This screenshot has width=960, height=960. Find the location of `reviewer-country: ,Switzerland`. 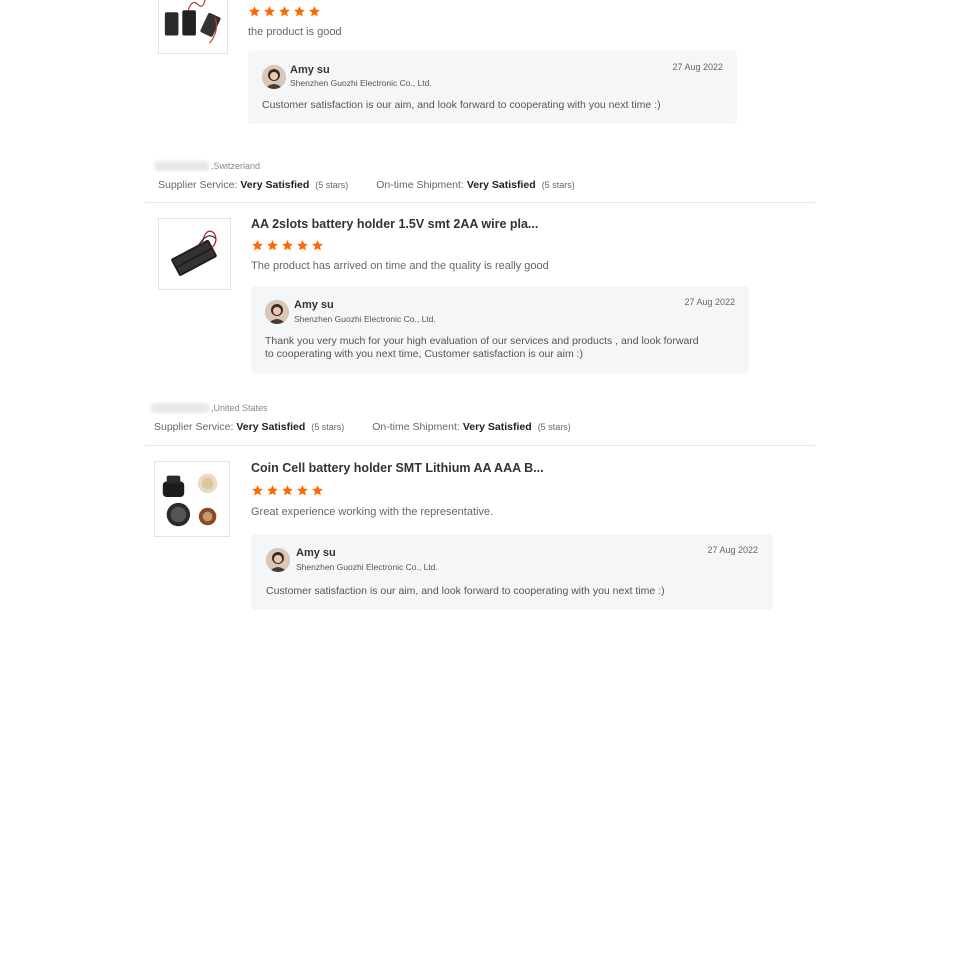

reviewer-country: ,Switzerland is located at coordinates (207, 166).